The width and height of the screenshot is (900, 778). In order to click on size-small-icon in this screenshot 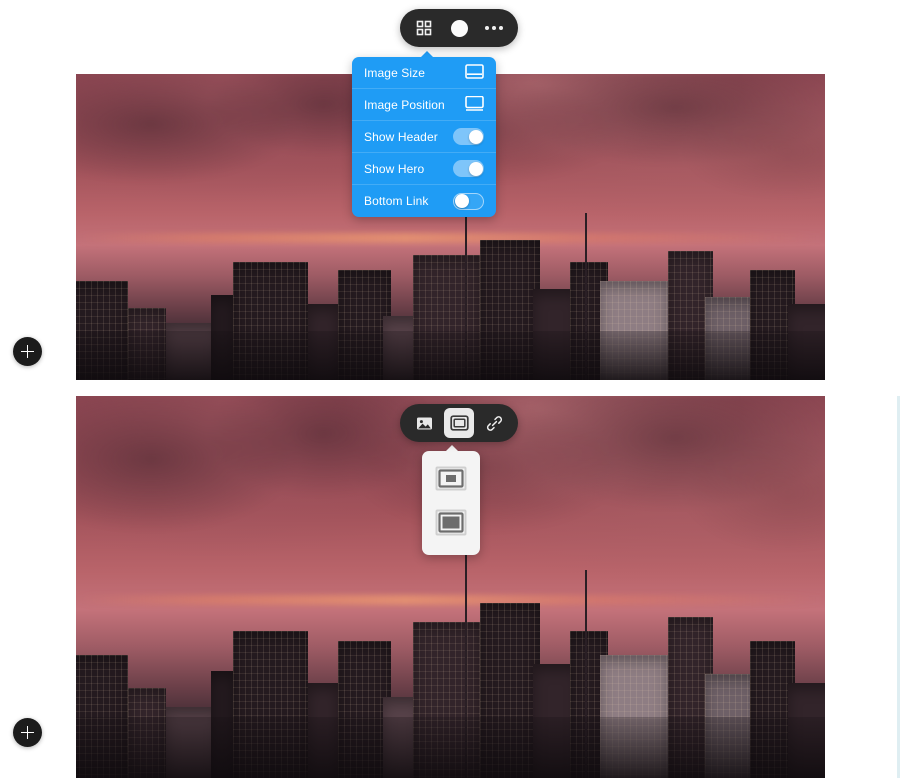, I will do `click(451, 481)`.